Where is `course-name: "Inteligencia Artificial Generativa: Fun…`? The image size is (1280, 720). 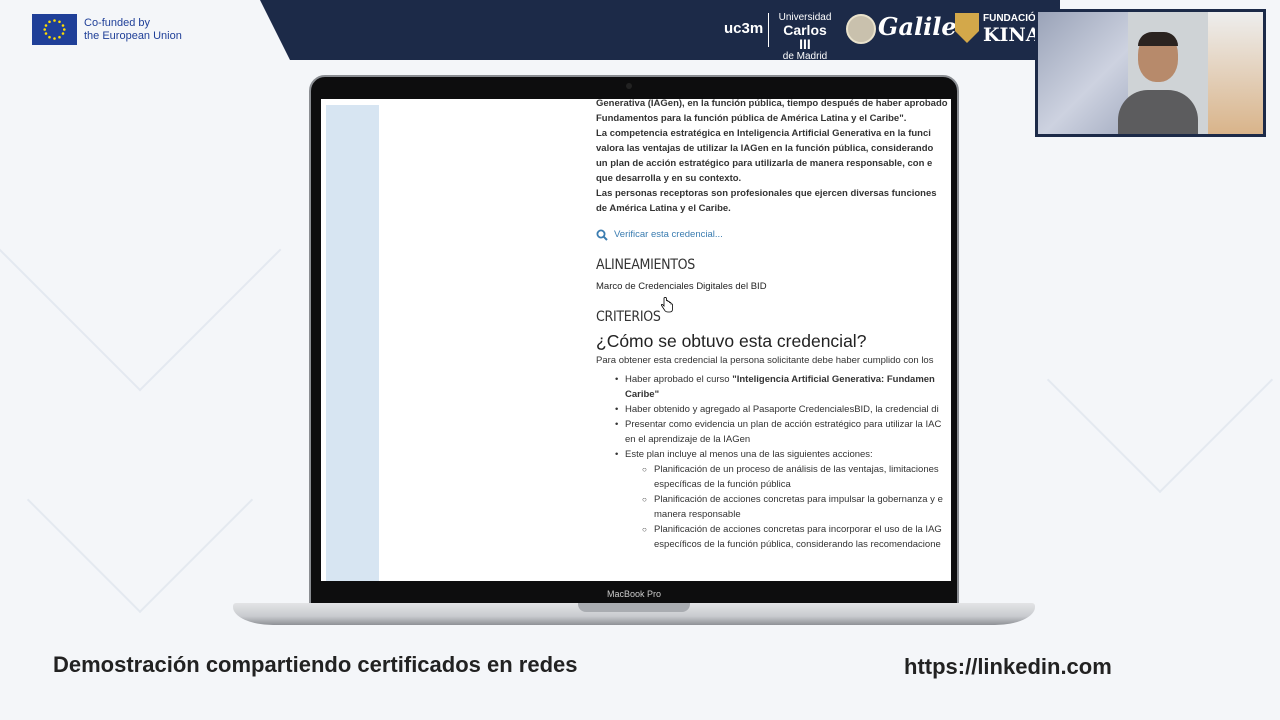 course-name: "Inteligencia Artificial Generativa: Fun… is located at coordinates (833, 379).